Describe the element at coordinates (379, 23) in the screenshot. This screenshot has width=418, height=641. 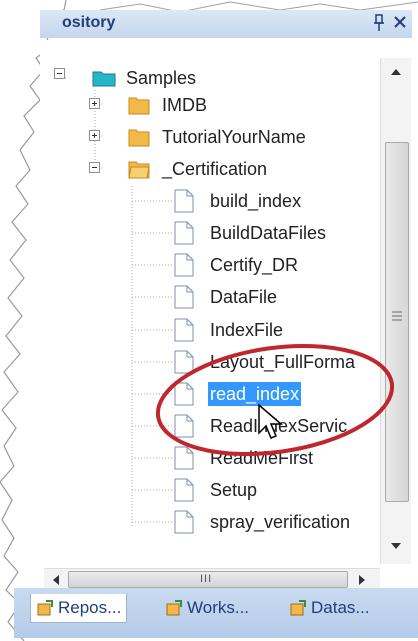
I see `pin-icon` at that location.